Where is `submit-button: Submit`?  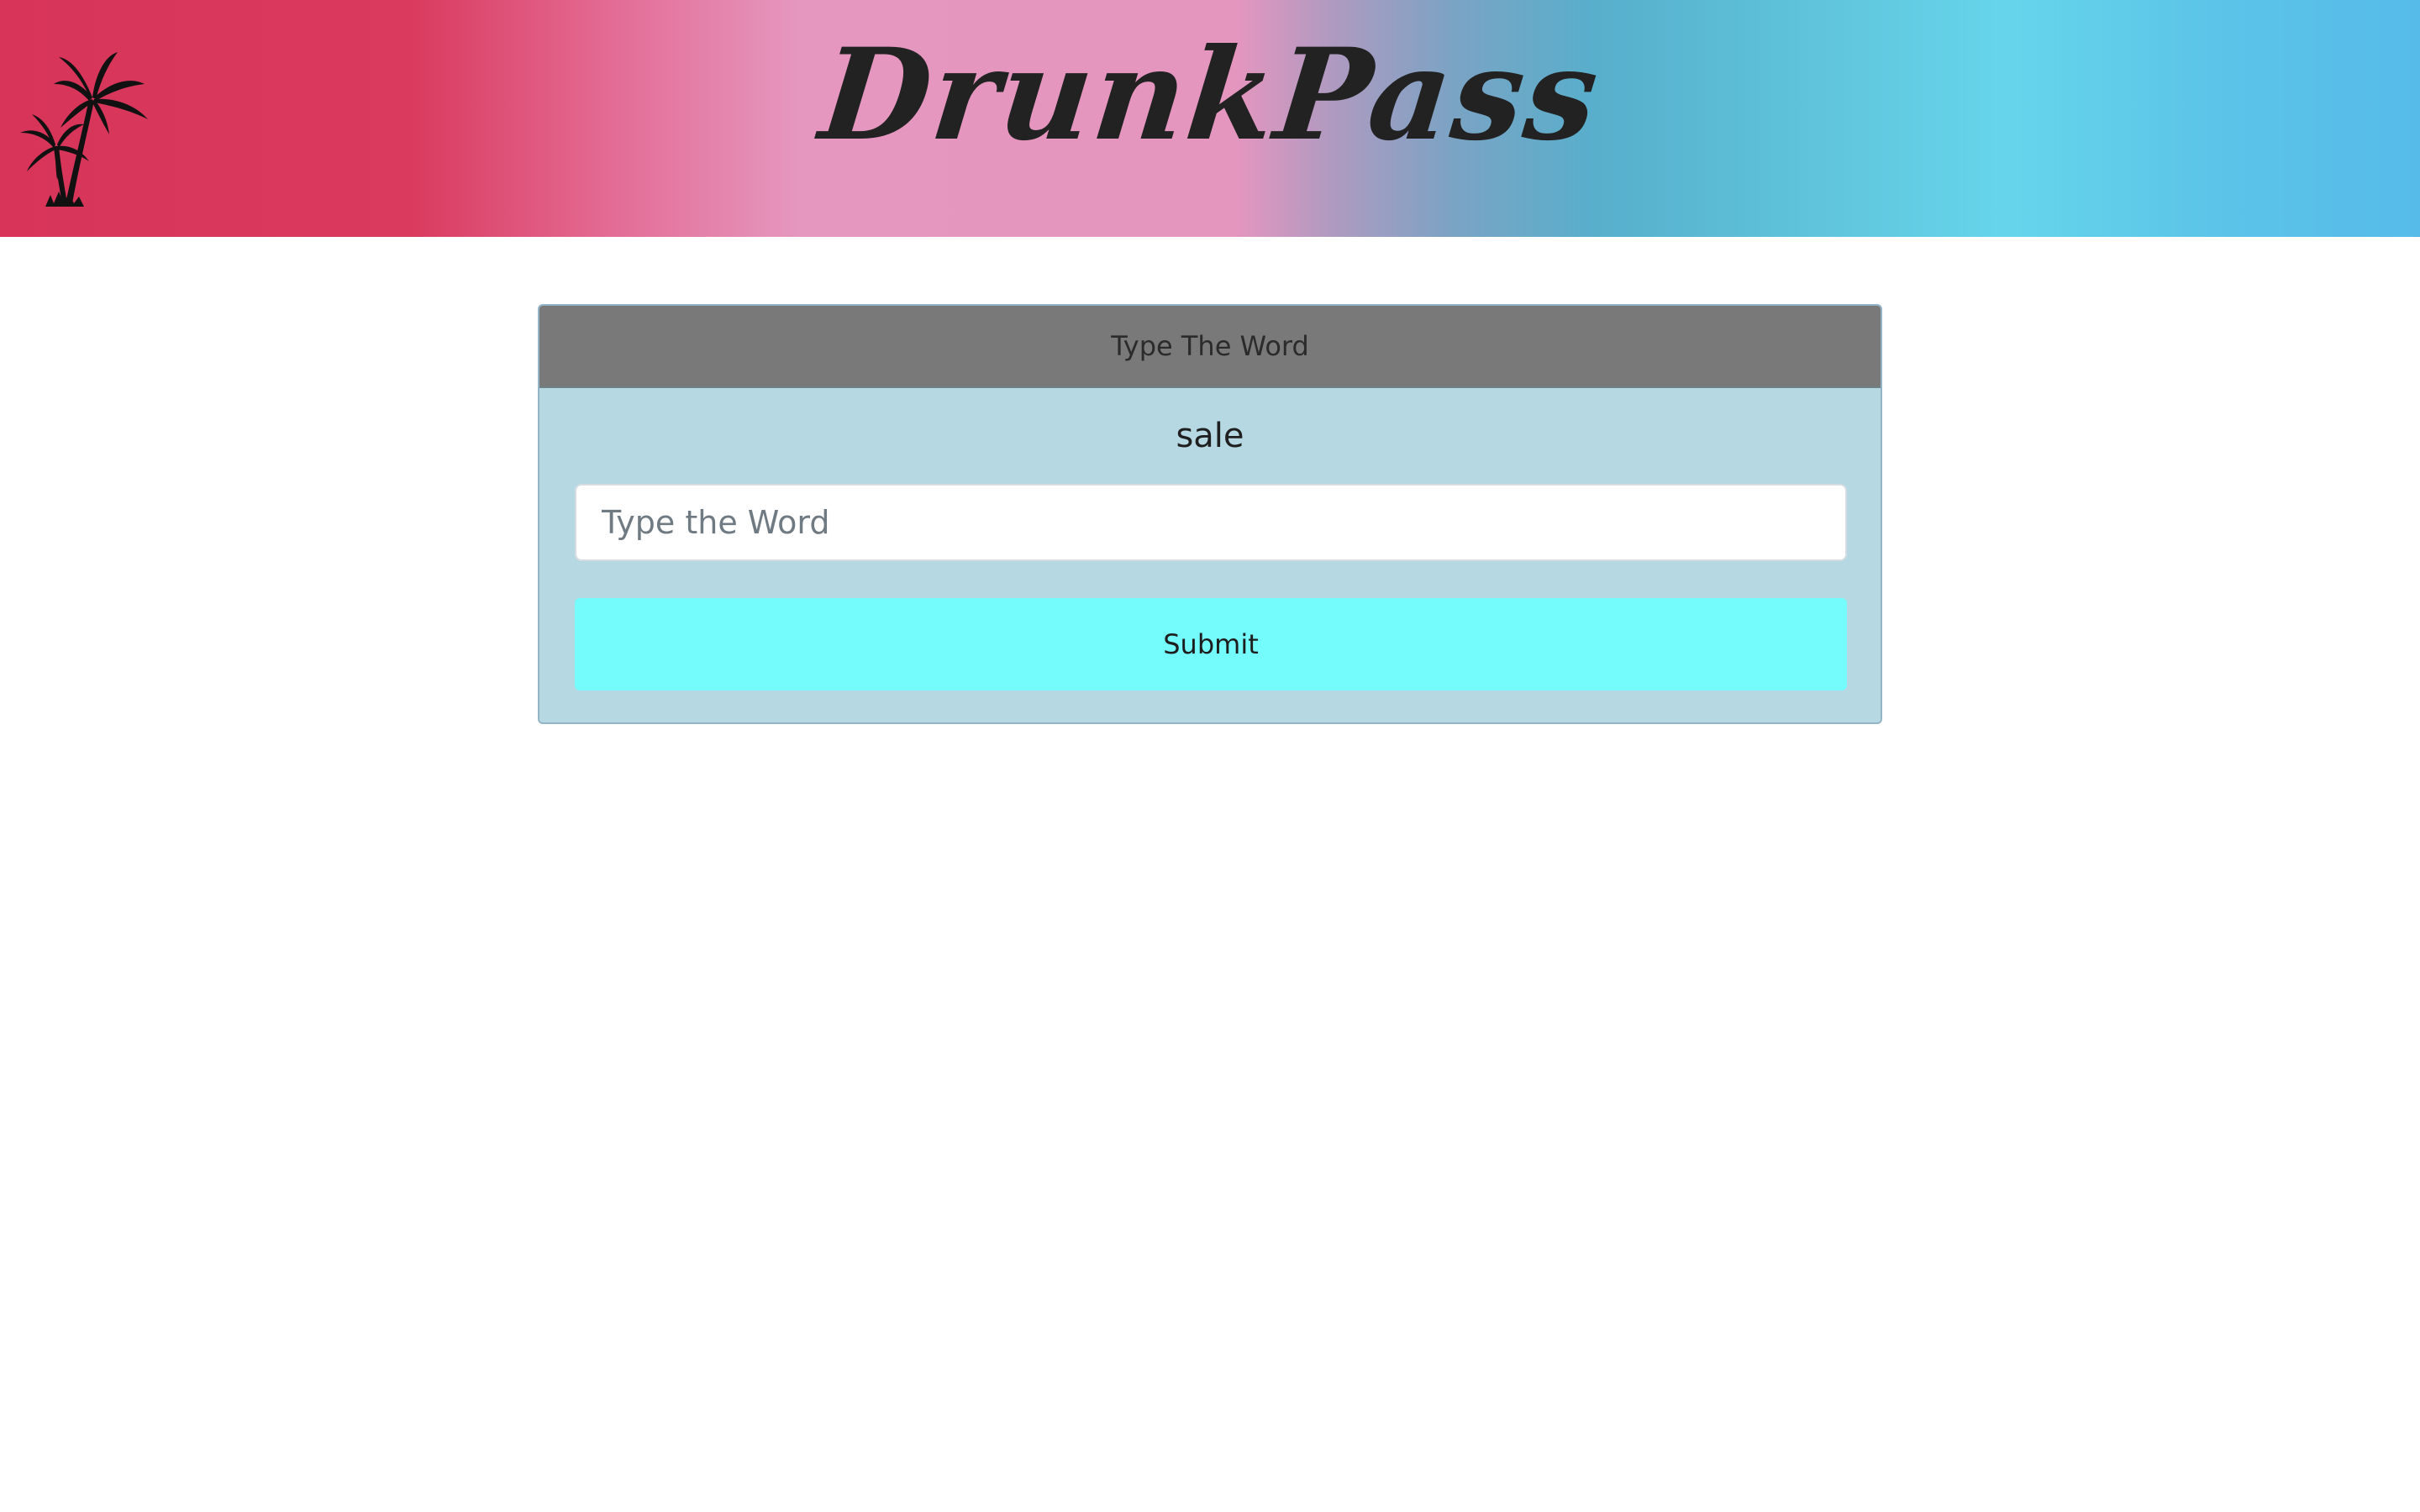 submit-button: Submit is located at coordinates (1211, 644).